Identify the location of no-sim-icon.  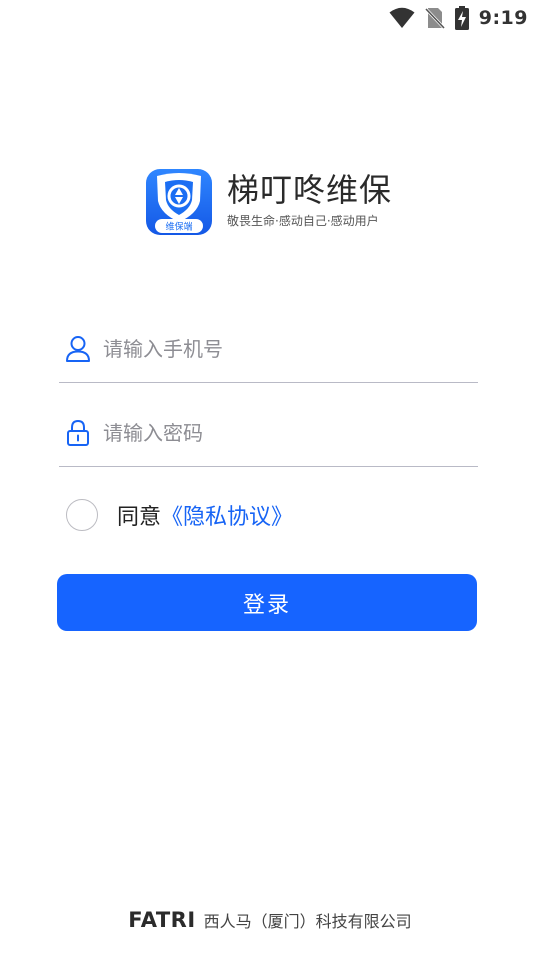
(434, 18).